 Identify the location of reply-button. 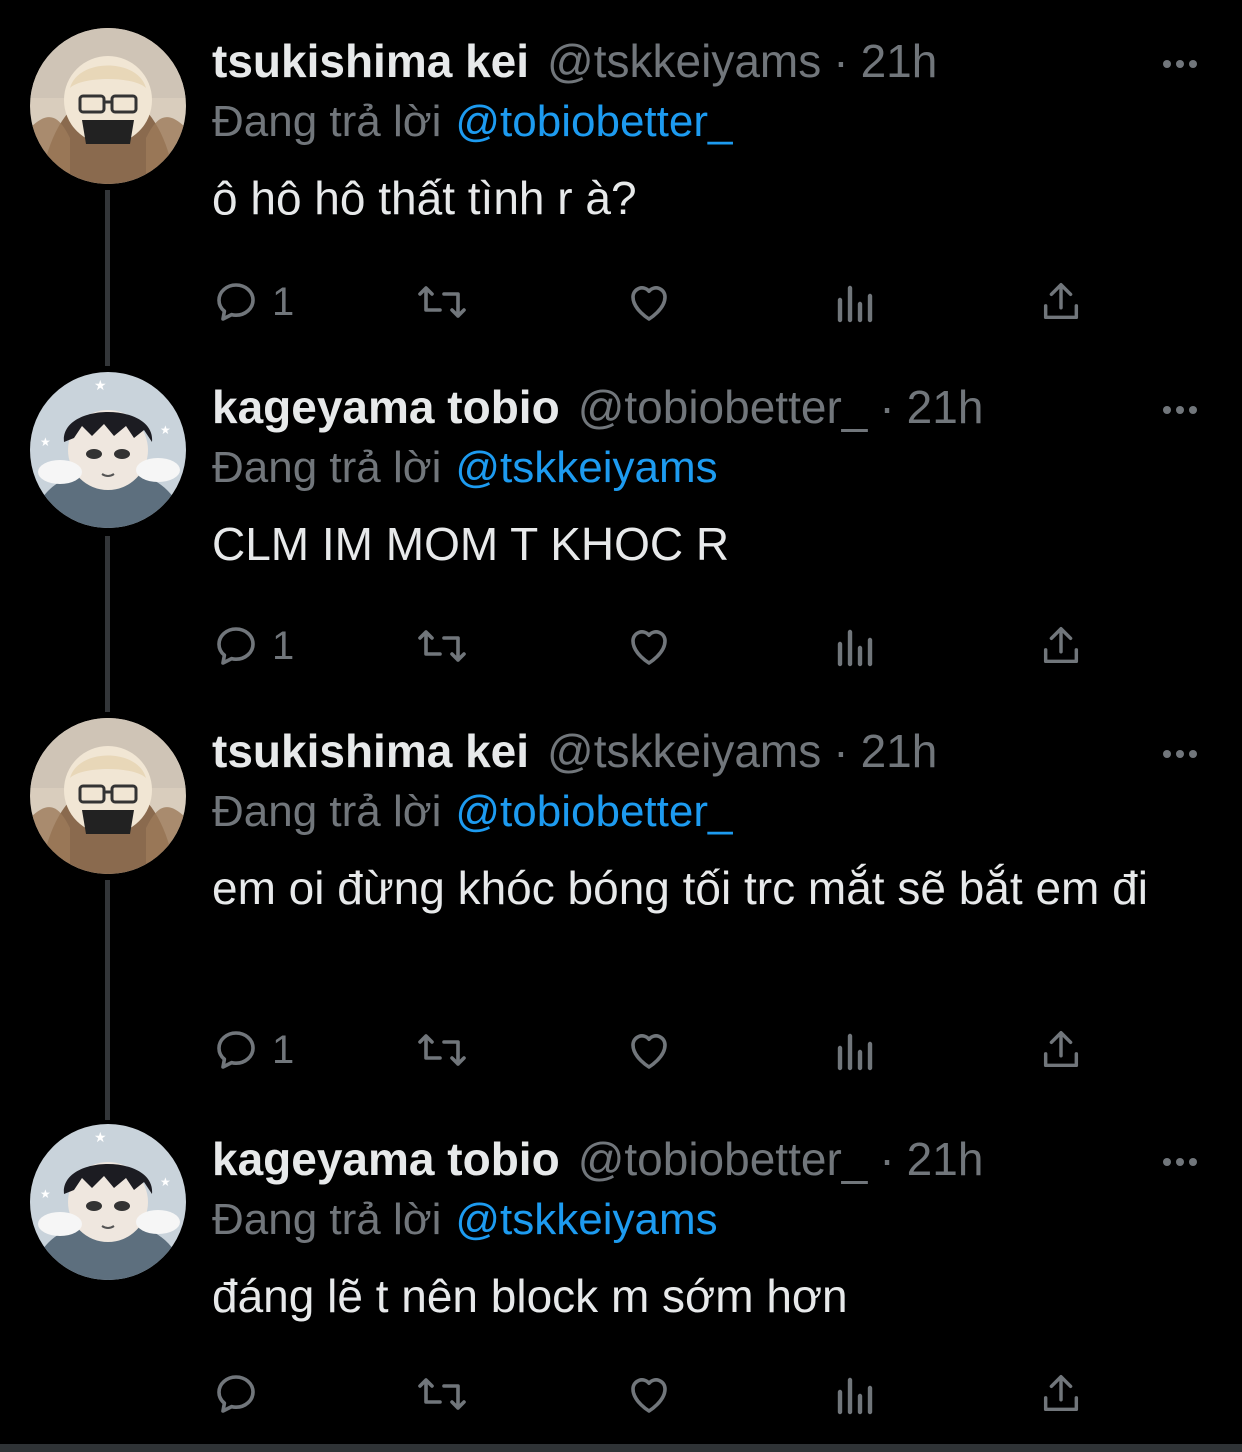
(242, 1394).